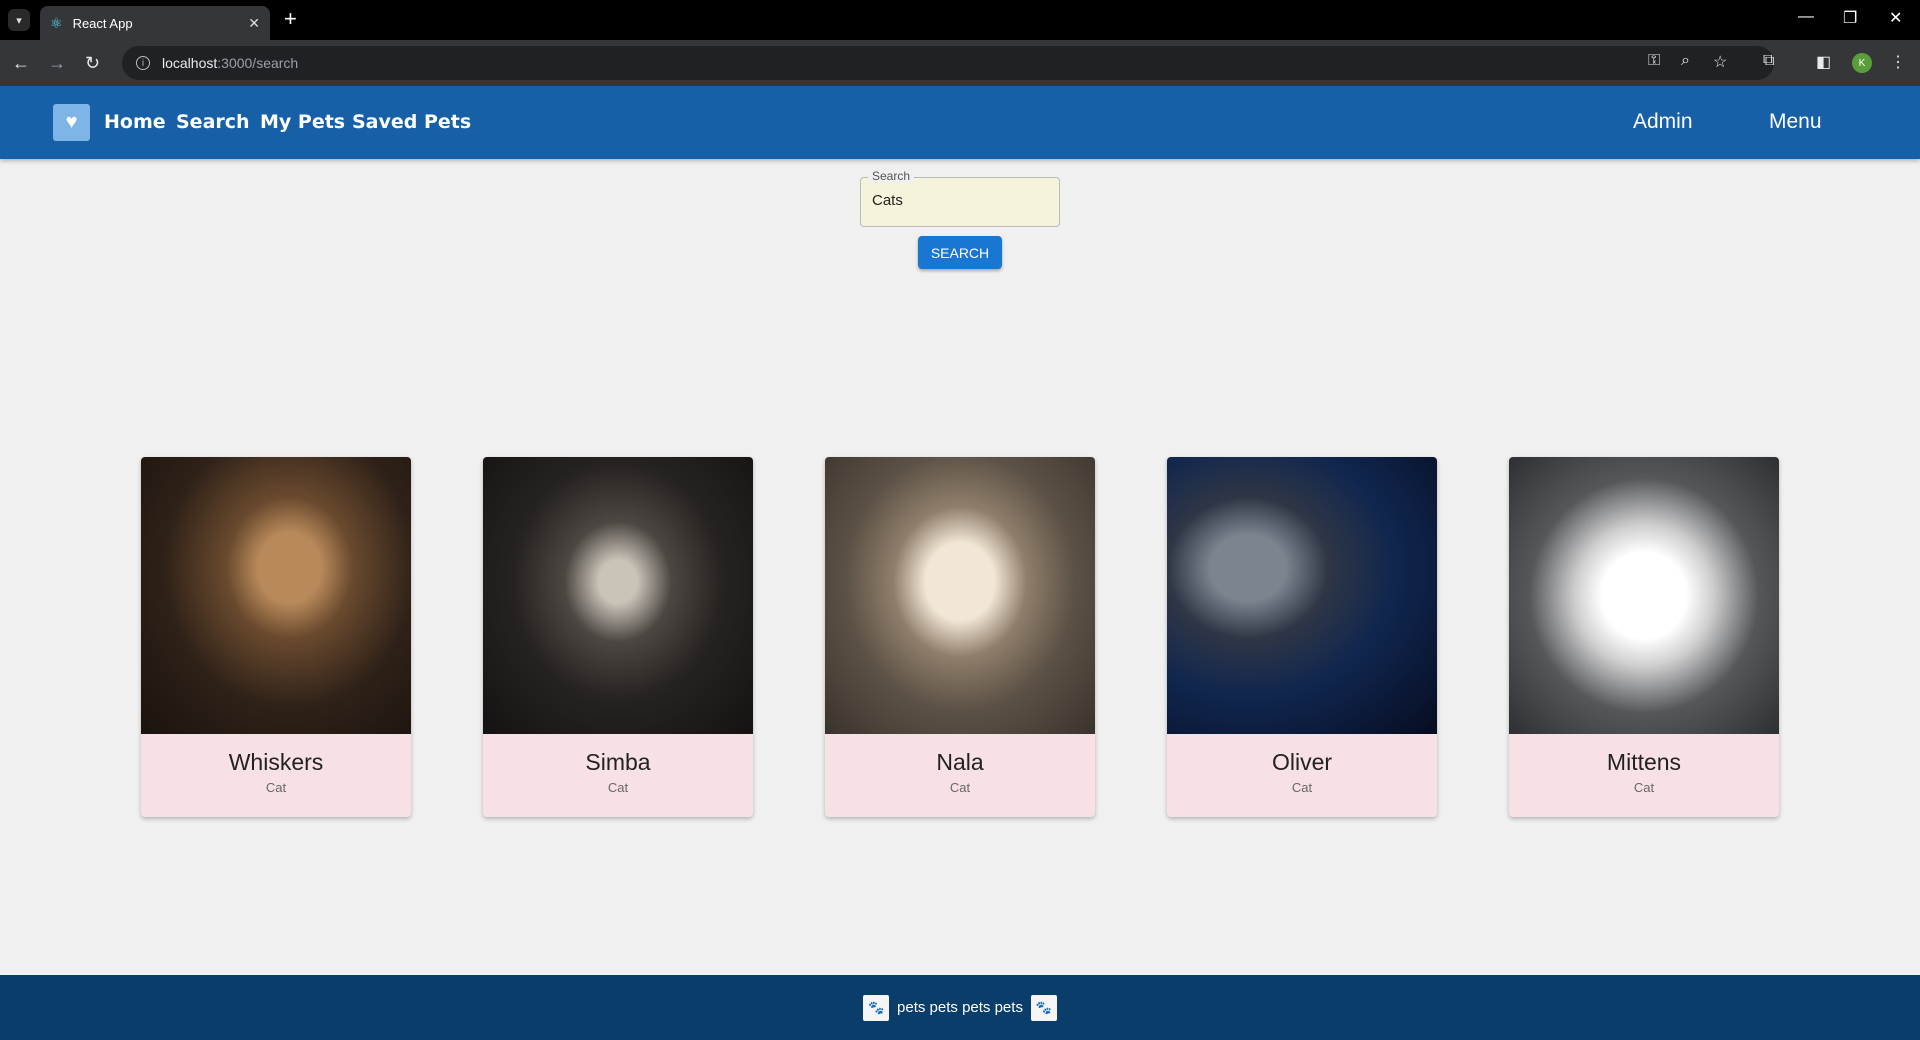 The image size is (1920, 1040). Describe the element at coordinates (960, 20) in the screenshot. I see `browser-tab-bar: ▾ ⚛ React App ✕ + — ❐ ✕` at that location.